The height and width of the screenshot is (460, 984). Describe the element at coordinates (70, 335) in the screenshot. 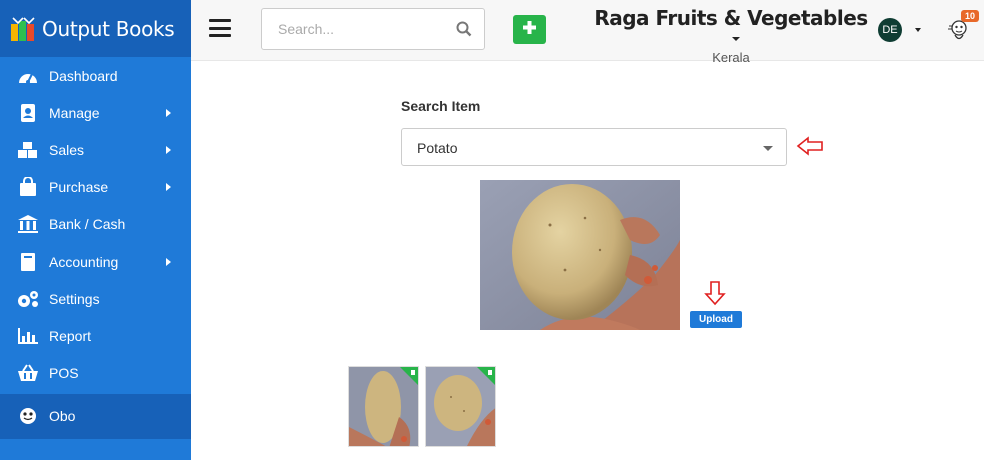

I see `sidebar-item-label: Report` at that location.